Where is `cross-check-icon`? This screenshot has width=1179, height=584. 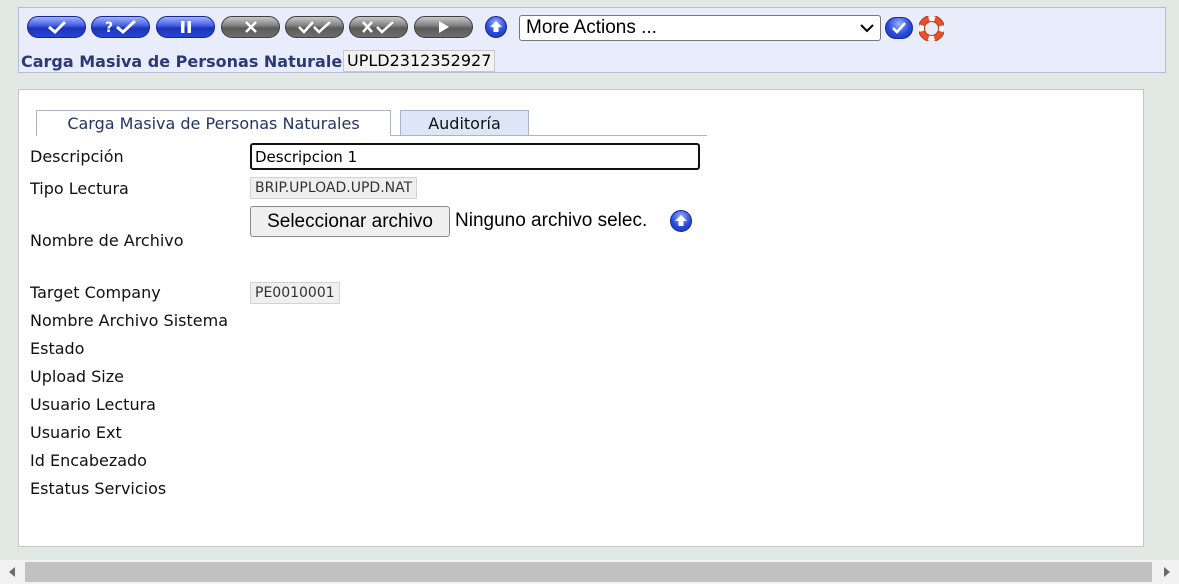
cross-check-icon is located at coordinates (377, 27).